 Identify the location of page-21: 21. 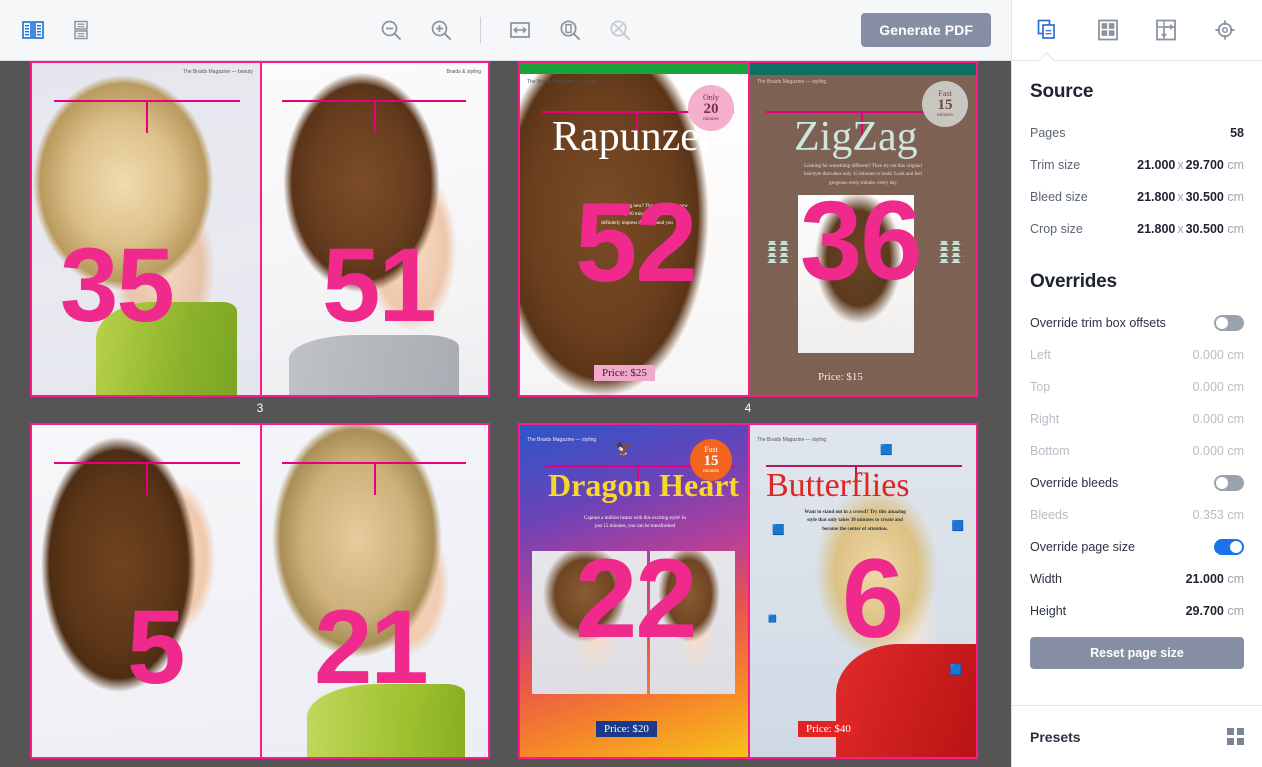
(374, 591).